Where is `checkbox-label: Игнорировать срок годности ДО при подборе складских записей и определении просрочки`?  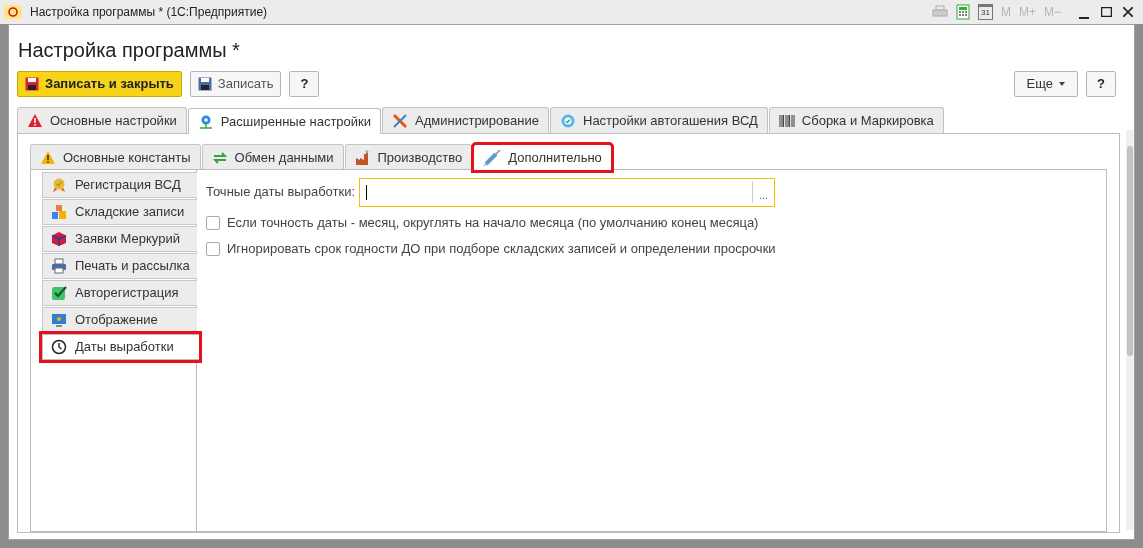 checkbox-label: Игнорировать срок годности ДО при подборе складских записей и определении просрочки is located at coordinates (501, 249).